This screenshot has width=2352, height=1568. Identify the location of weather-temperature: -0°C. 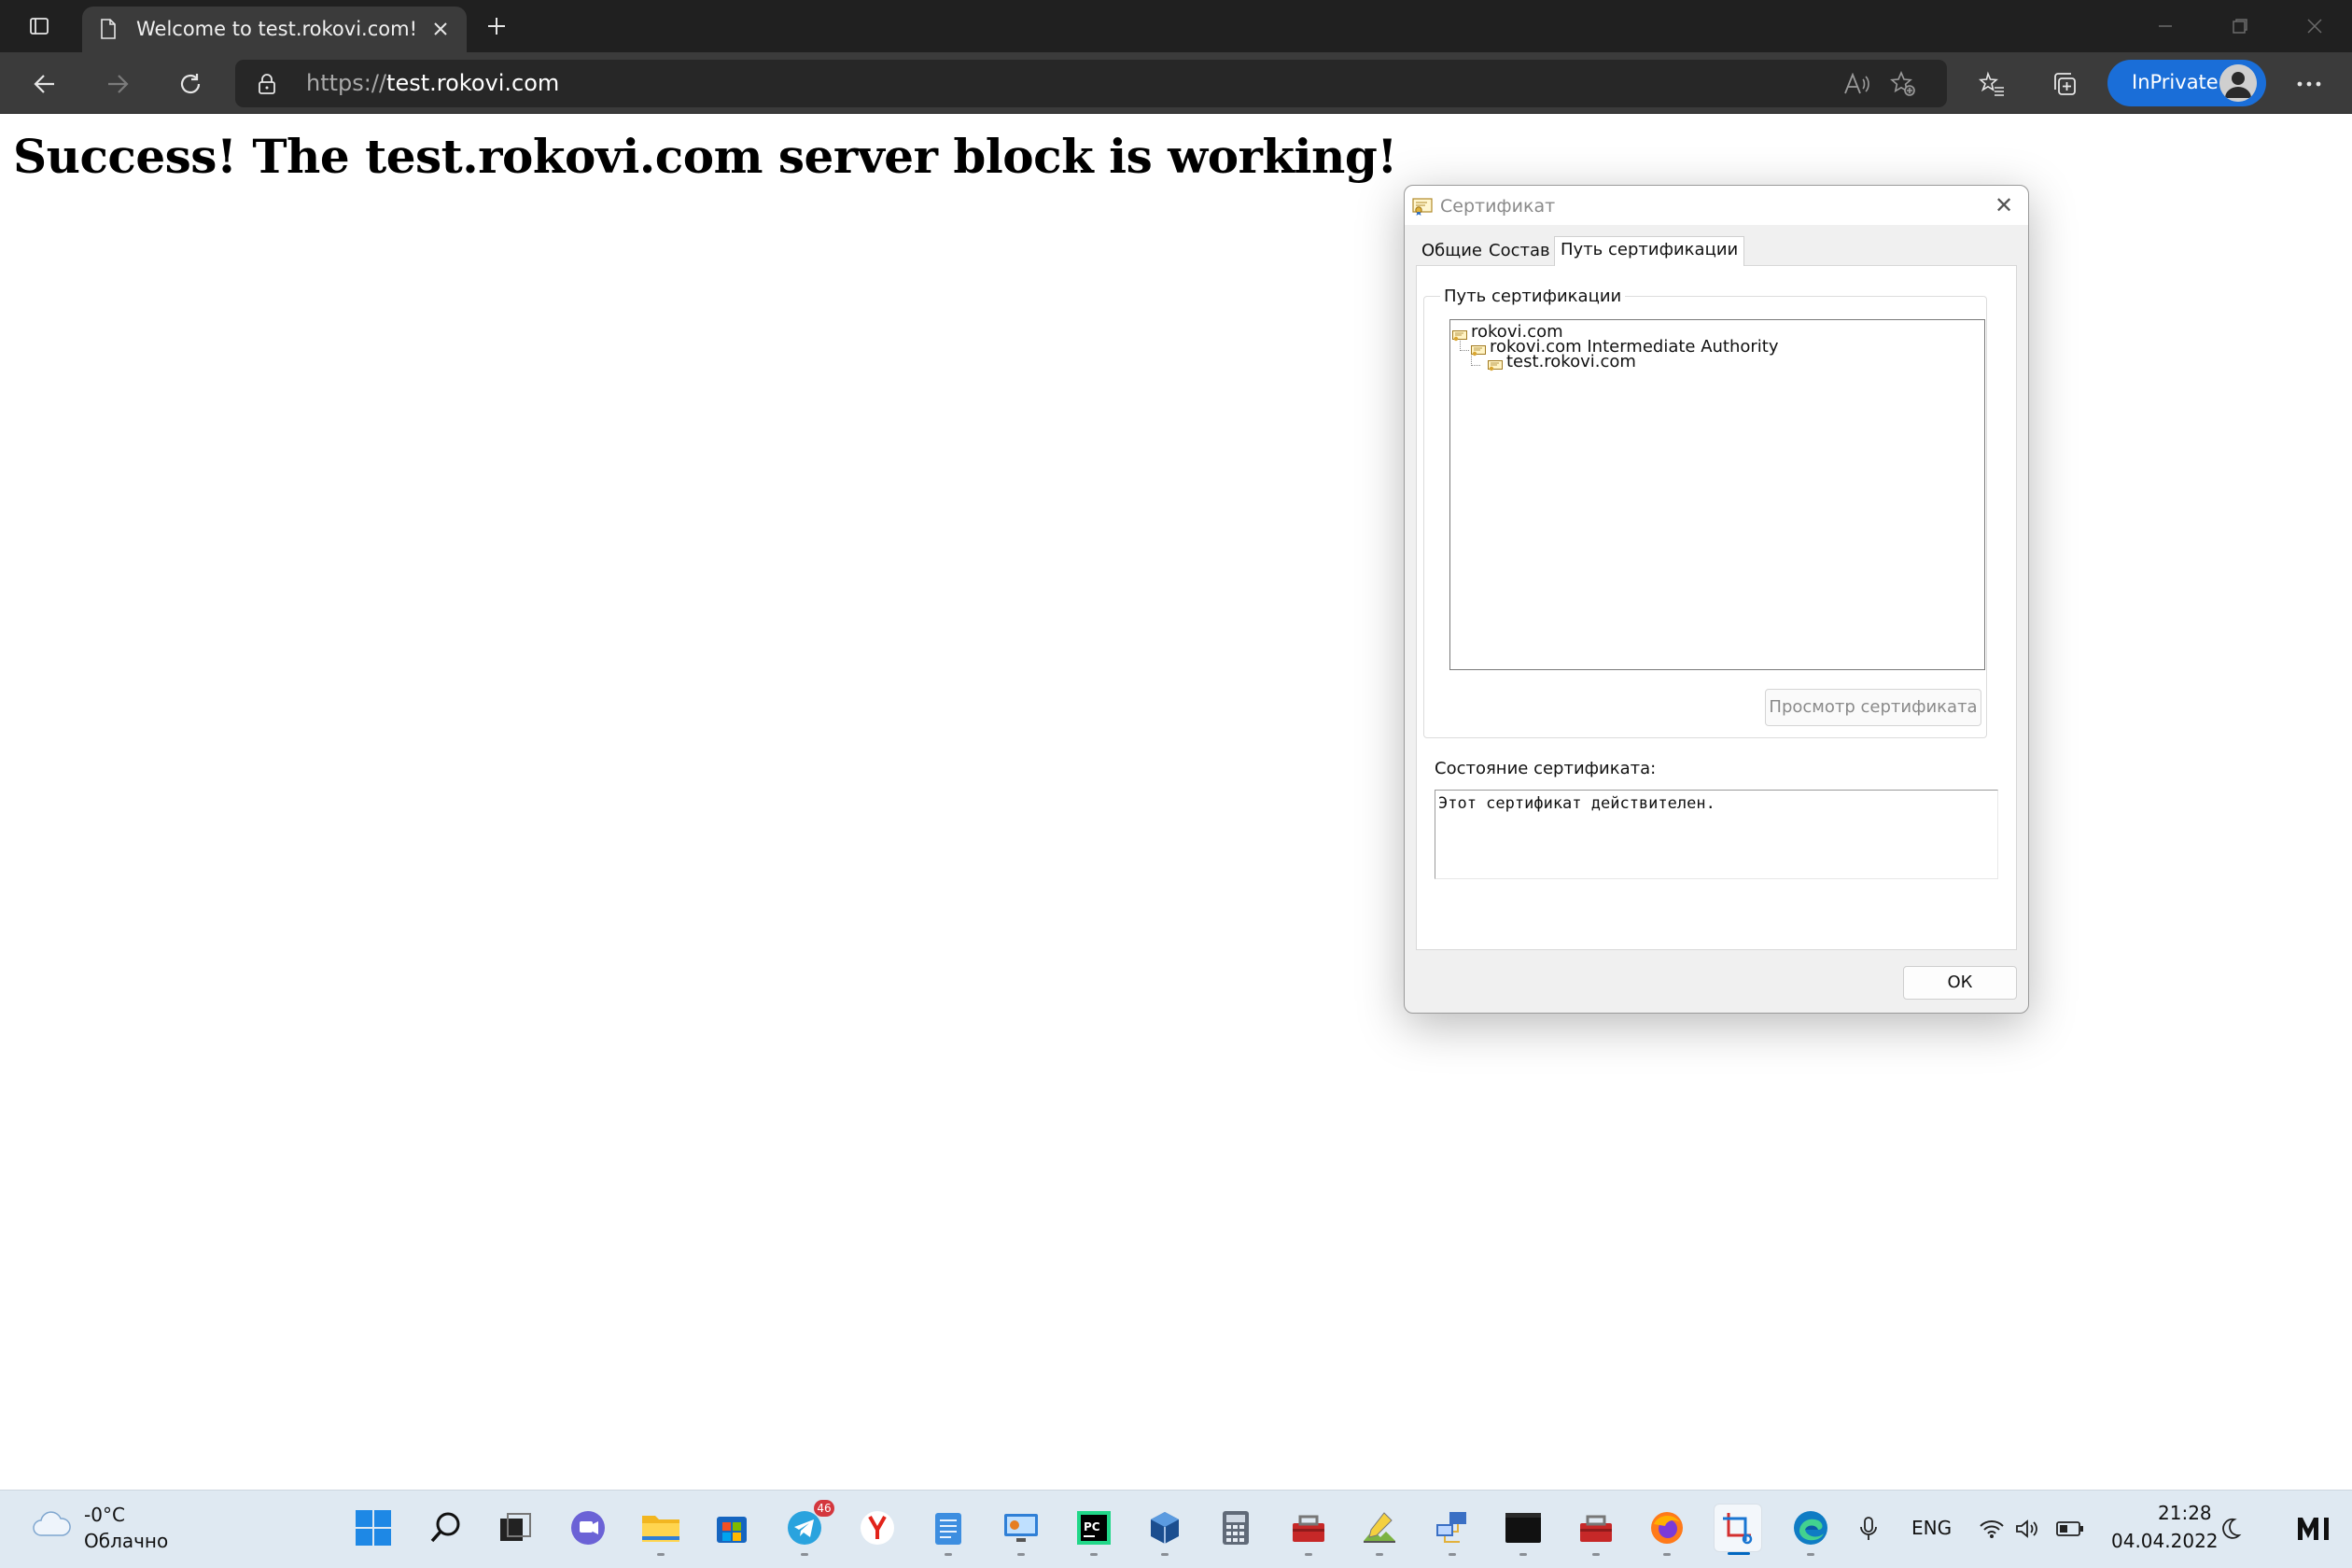
(104, 1515).